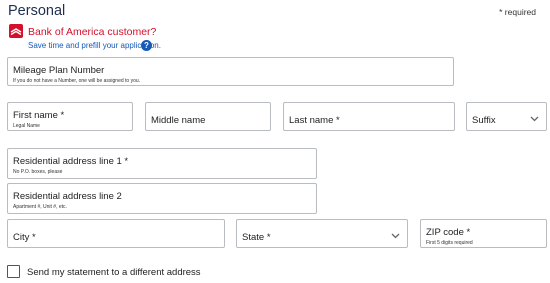  I want to click on address-line-1-label: Residential address line 1 *, so click(71, 161).